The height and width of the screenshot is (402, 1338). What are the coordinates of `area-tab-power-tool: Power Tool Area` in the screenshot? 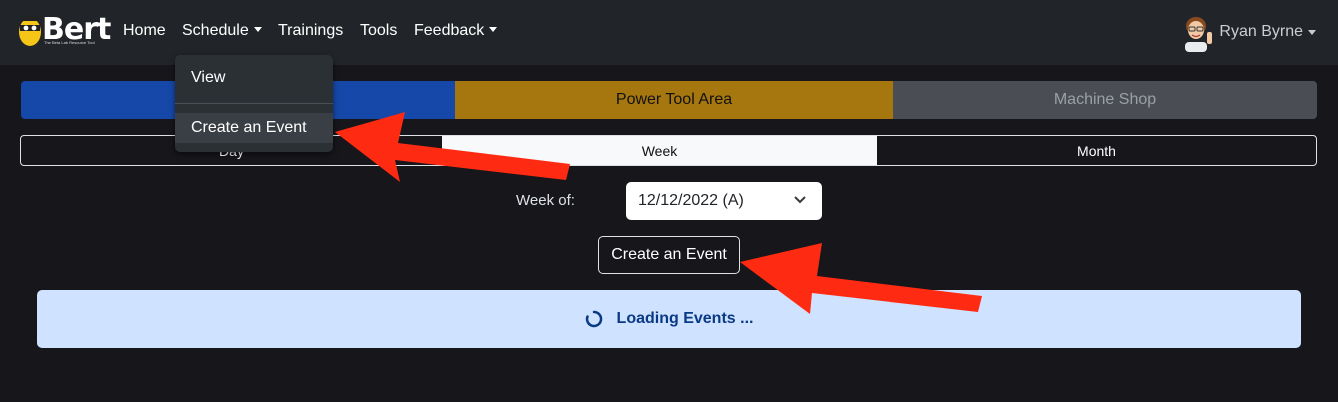 It's located at (674, 100).